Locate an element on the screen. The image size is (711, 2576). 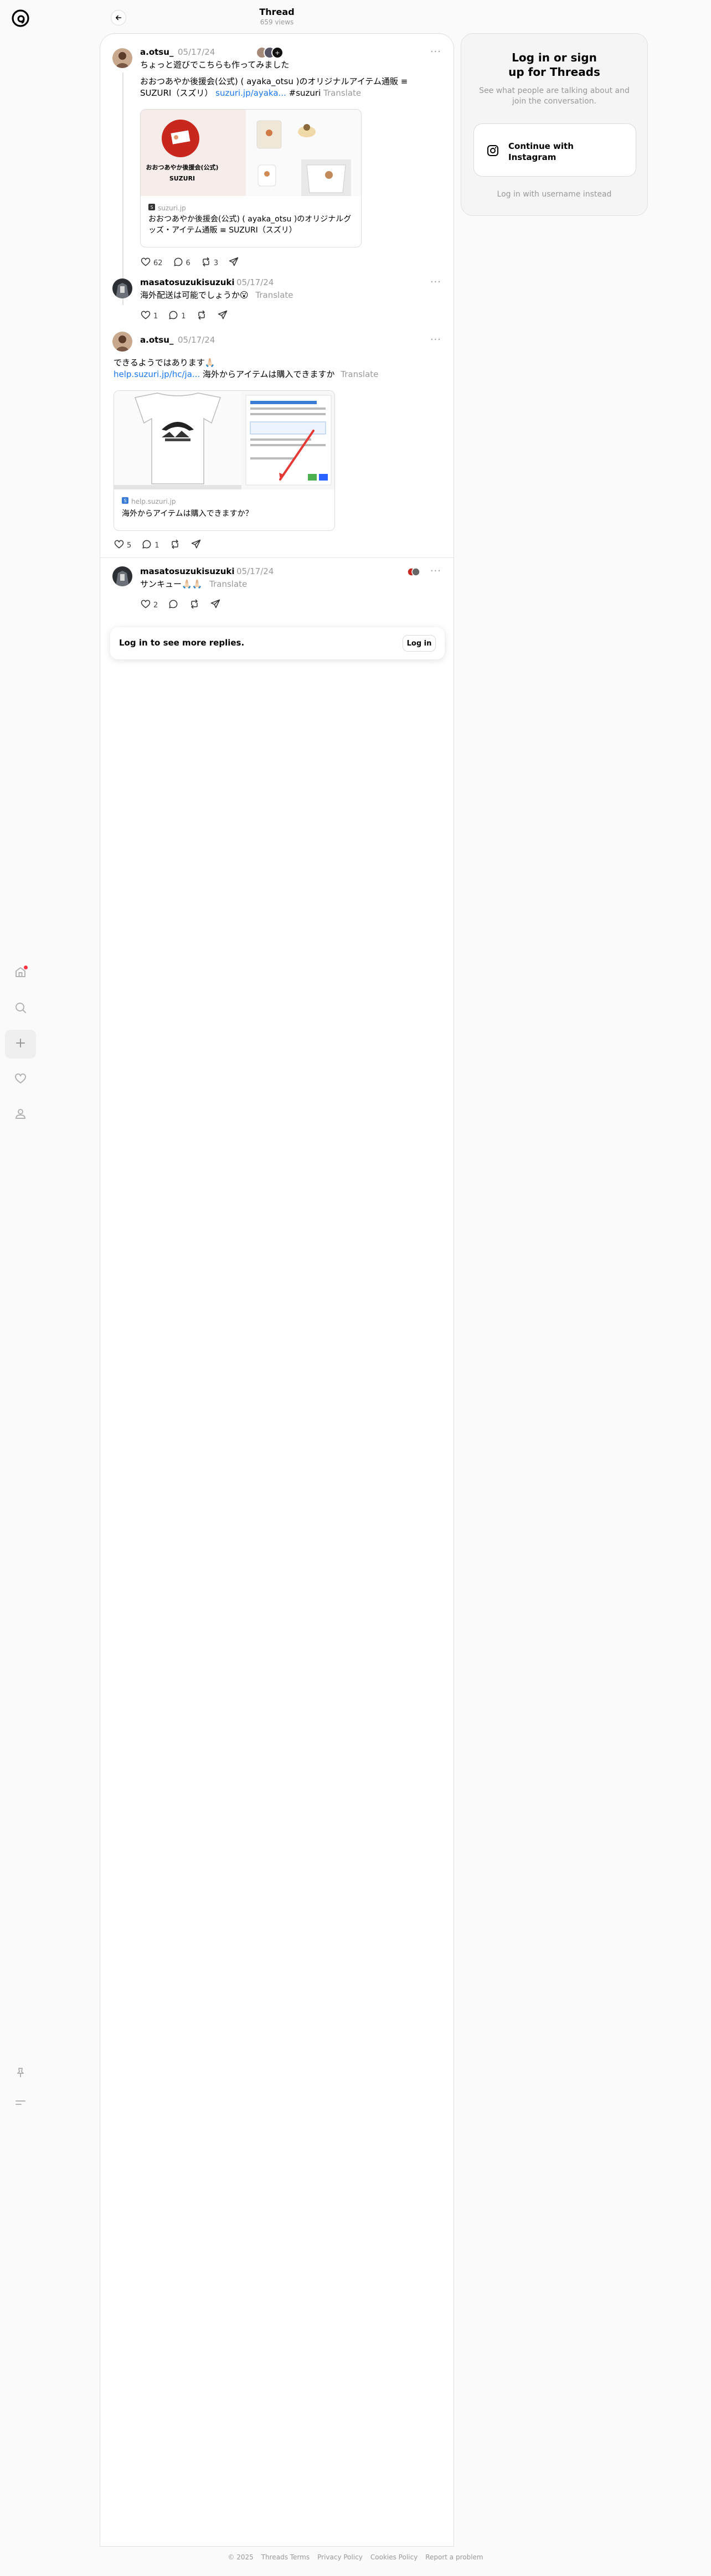
like-button: 5 is located at coordinates (122, 545).